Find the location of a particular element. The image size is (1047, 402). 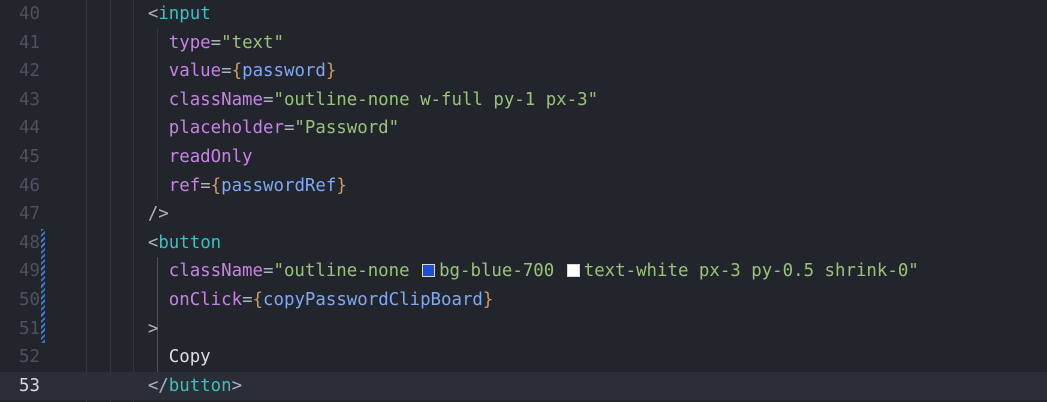

line-code: /> is located at coordinates (127, 214).